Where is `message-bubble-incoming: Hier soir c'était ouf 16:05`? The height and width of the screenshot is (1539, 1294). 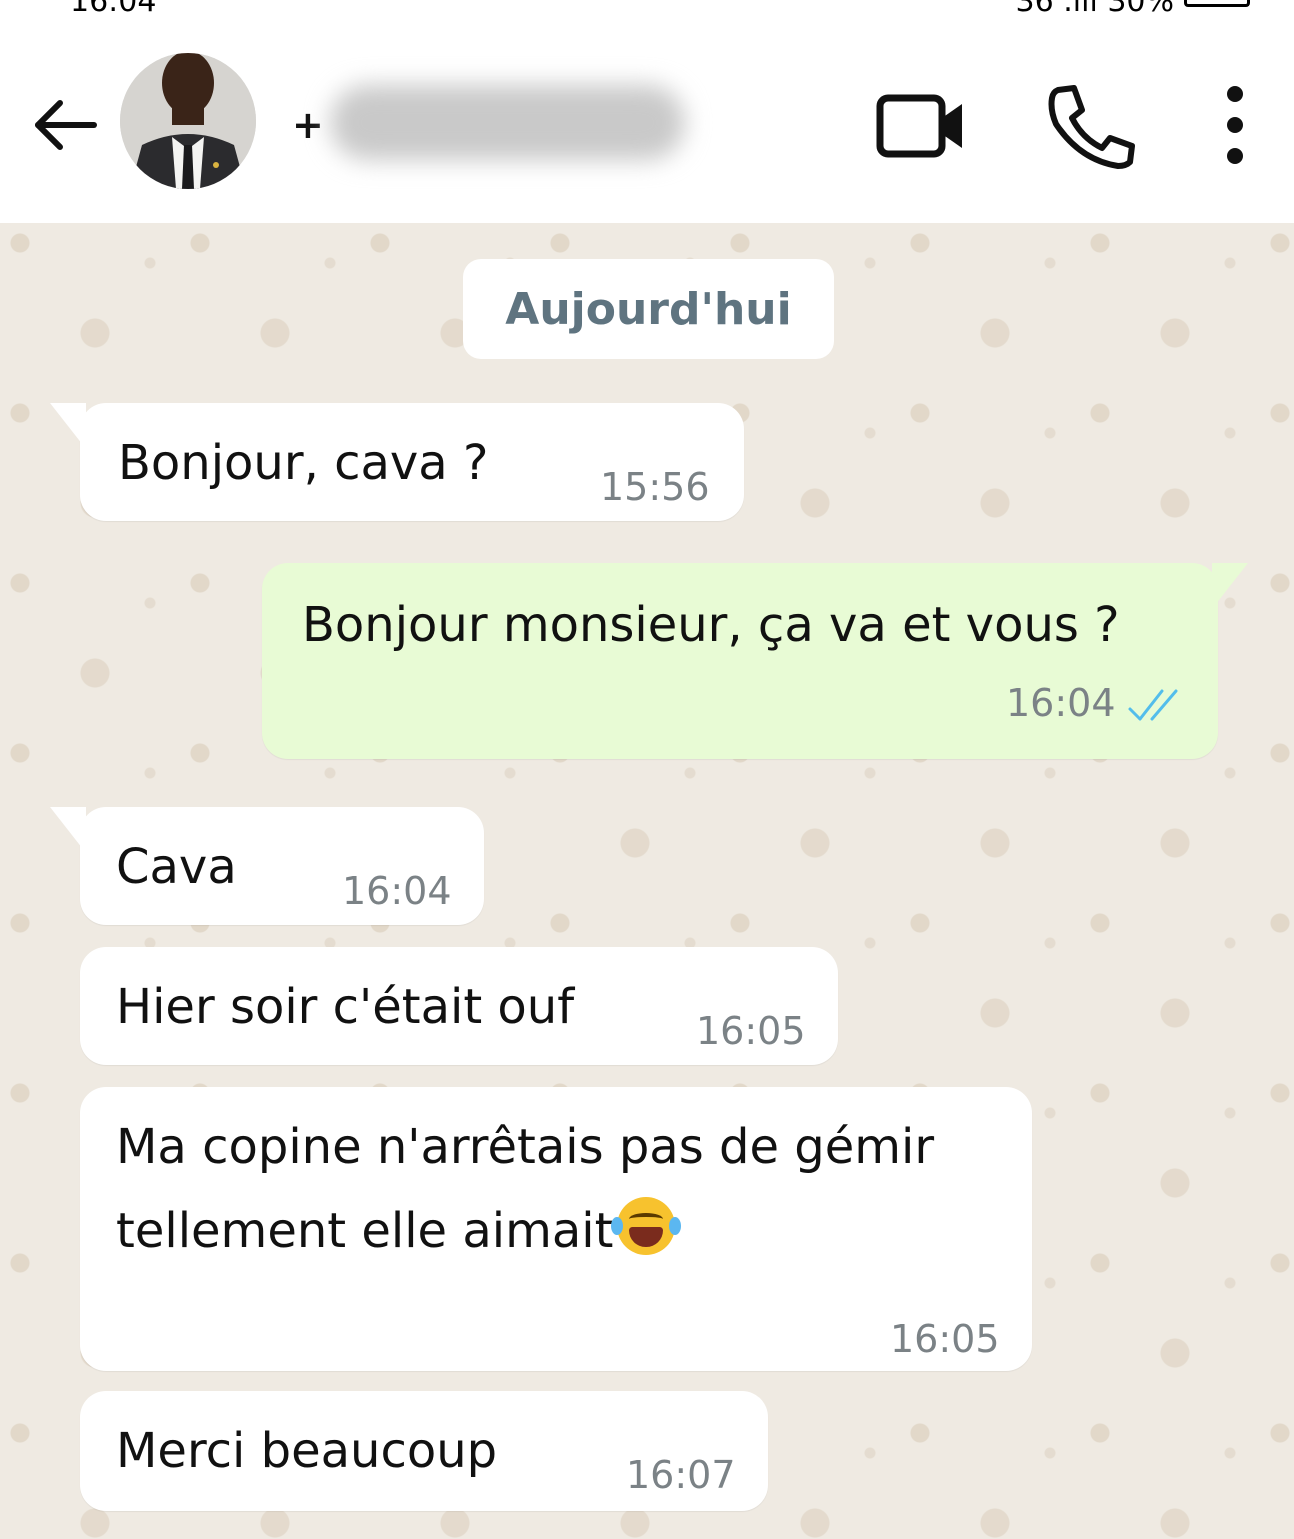
message-bubble-incoming: Hier soir c'était ouf 16:05 is located at coordinates (459, 1006).